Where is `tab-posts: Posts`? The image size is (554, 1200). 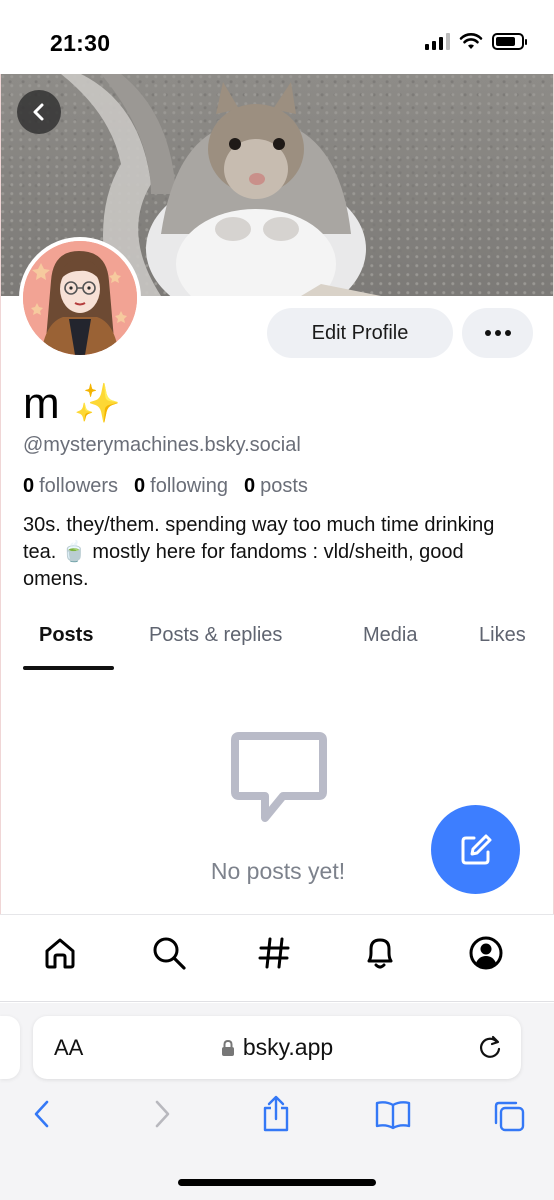
tab-posts: Posts is located at coordinates (66, 635).